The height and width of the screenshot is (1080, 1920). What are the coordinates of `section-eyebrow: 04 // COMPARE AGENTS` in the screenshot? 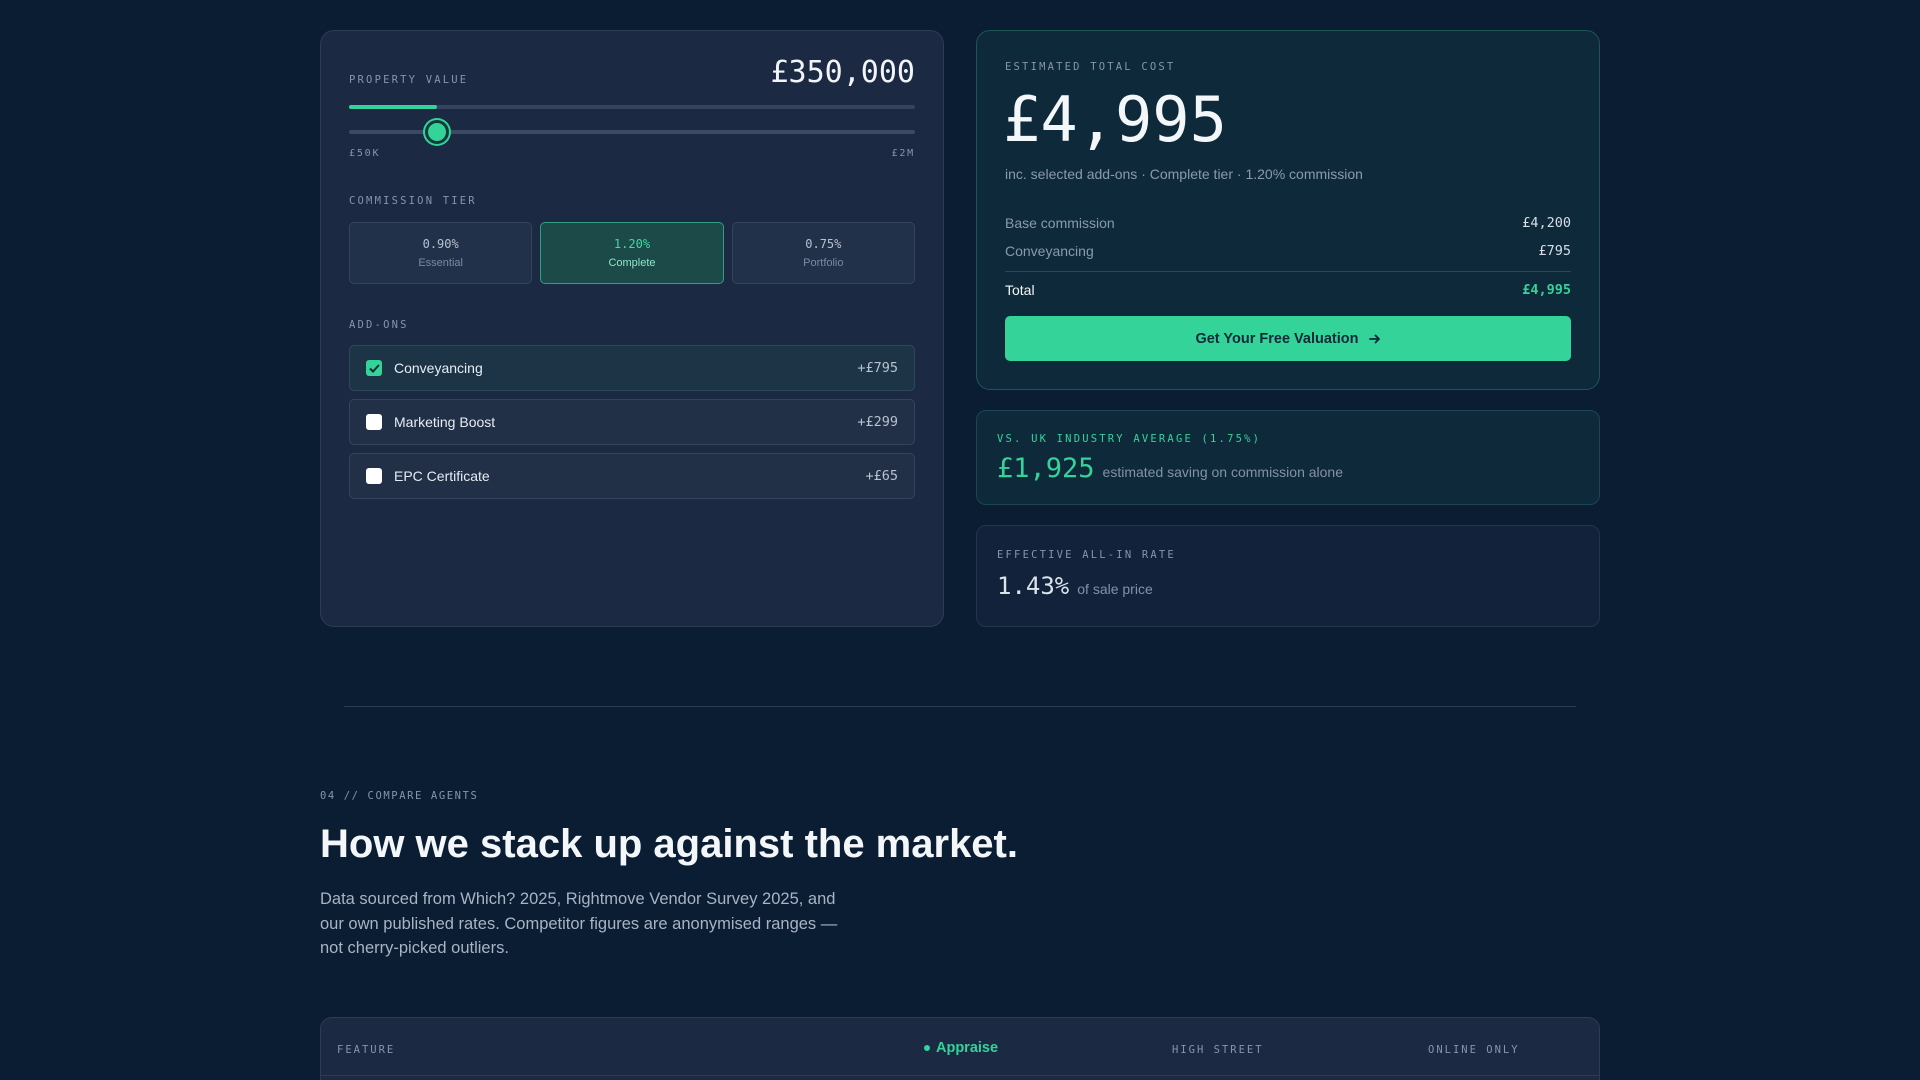 It's located at (399, 796).